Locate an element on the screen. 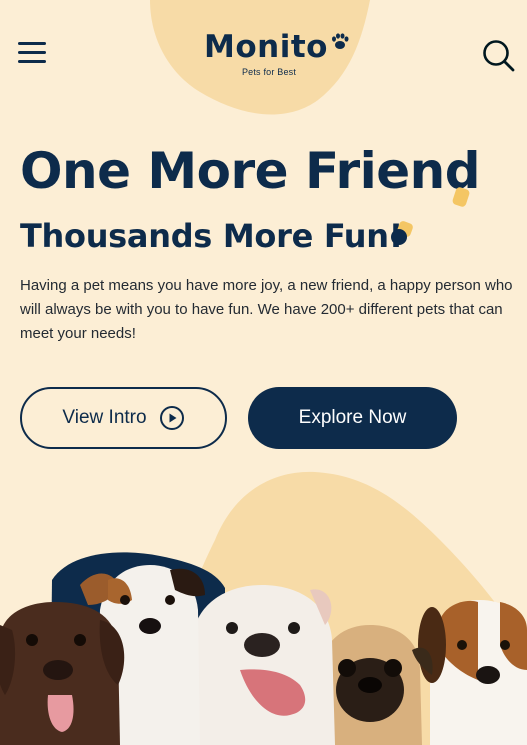 This screenshot has height=745, width=527. hero-subheadline: Thousands More Fun! is located at coordinates (212, 236).